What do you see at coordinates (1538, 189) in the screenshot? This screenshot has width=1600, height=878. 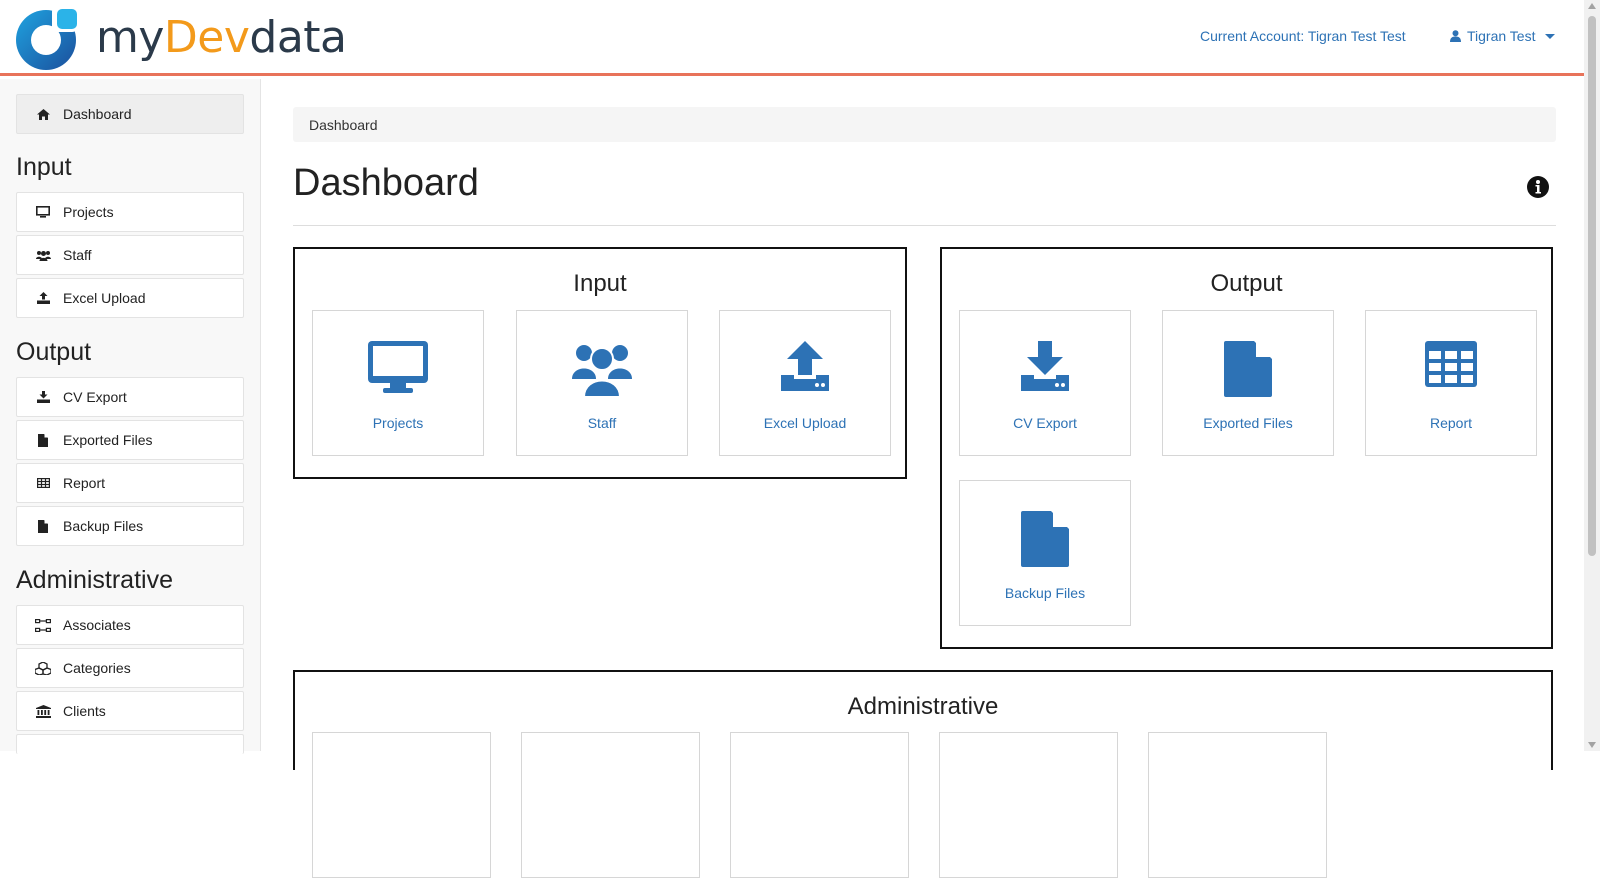 I see `info-icon` at bounding box center [1538, 189].